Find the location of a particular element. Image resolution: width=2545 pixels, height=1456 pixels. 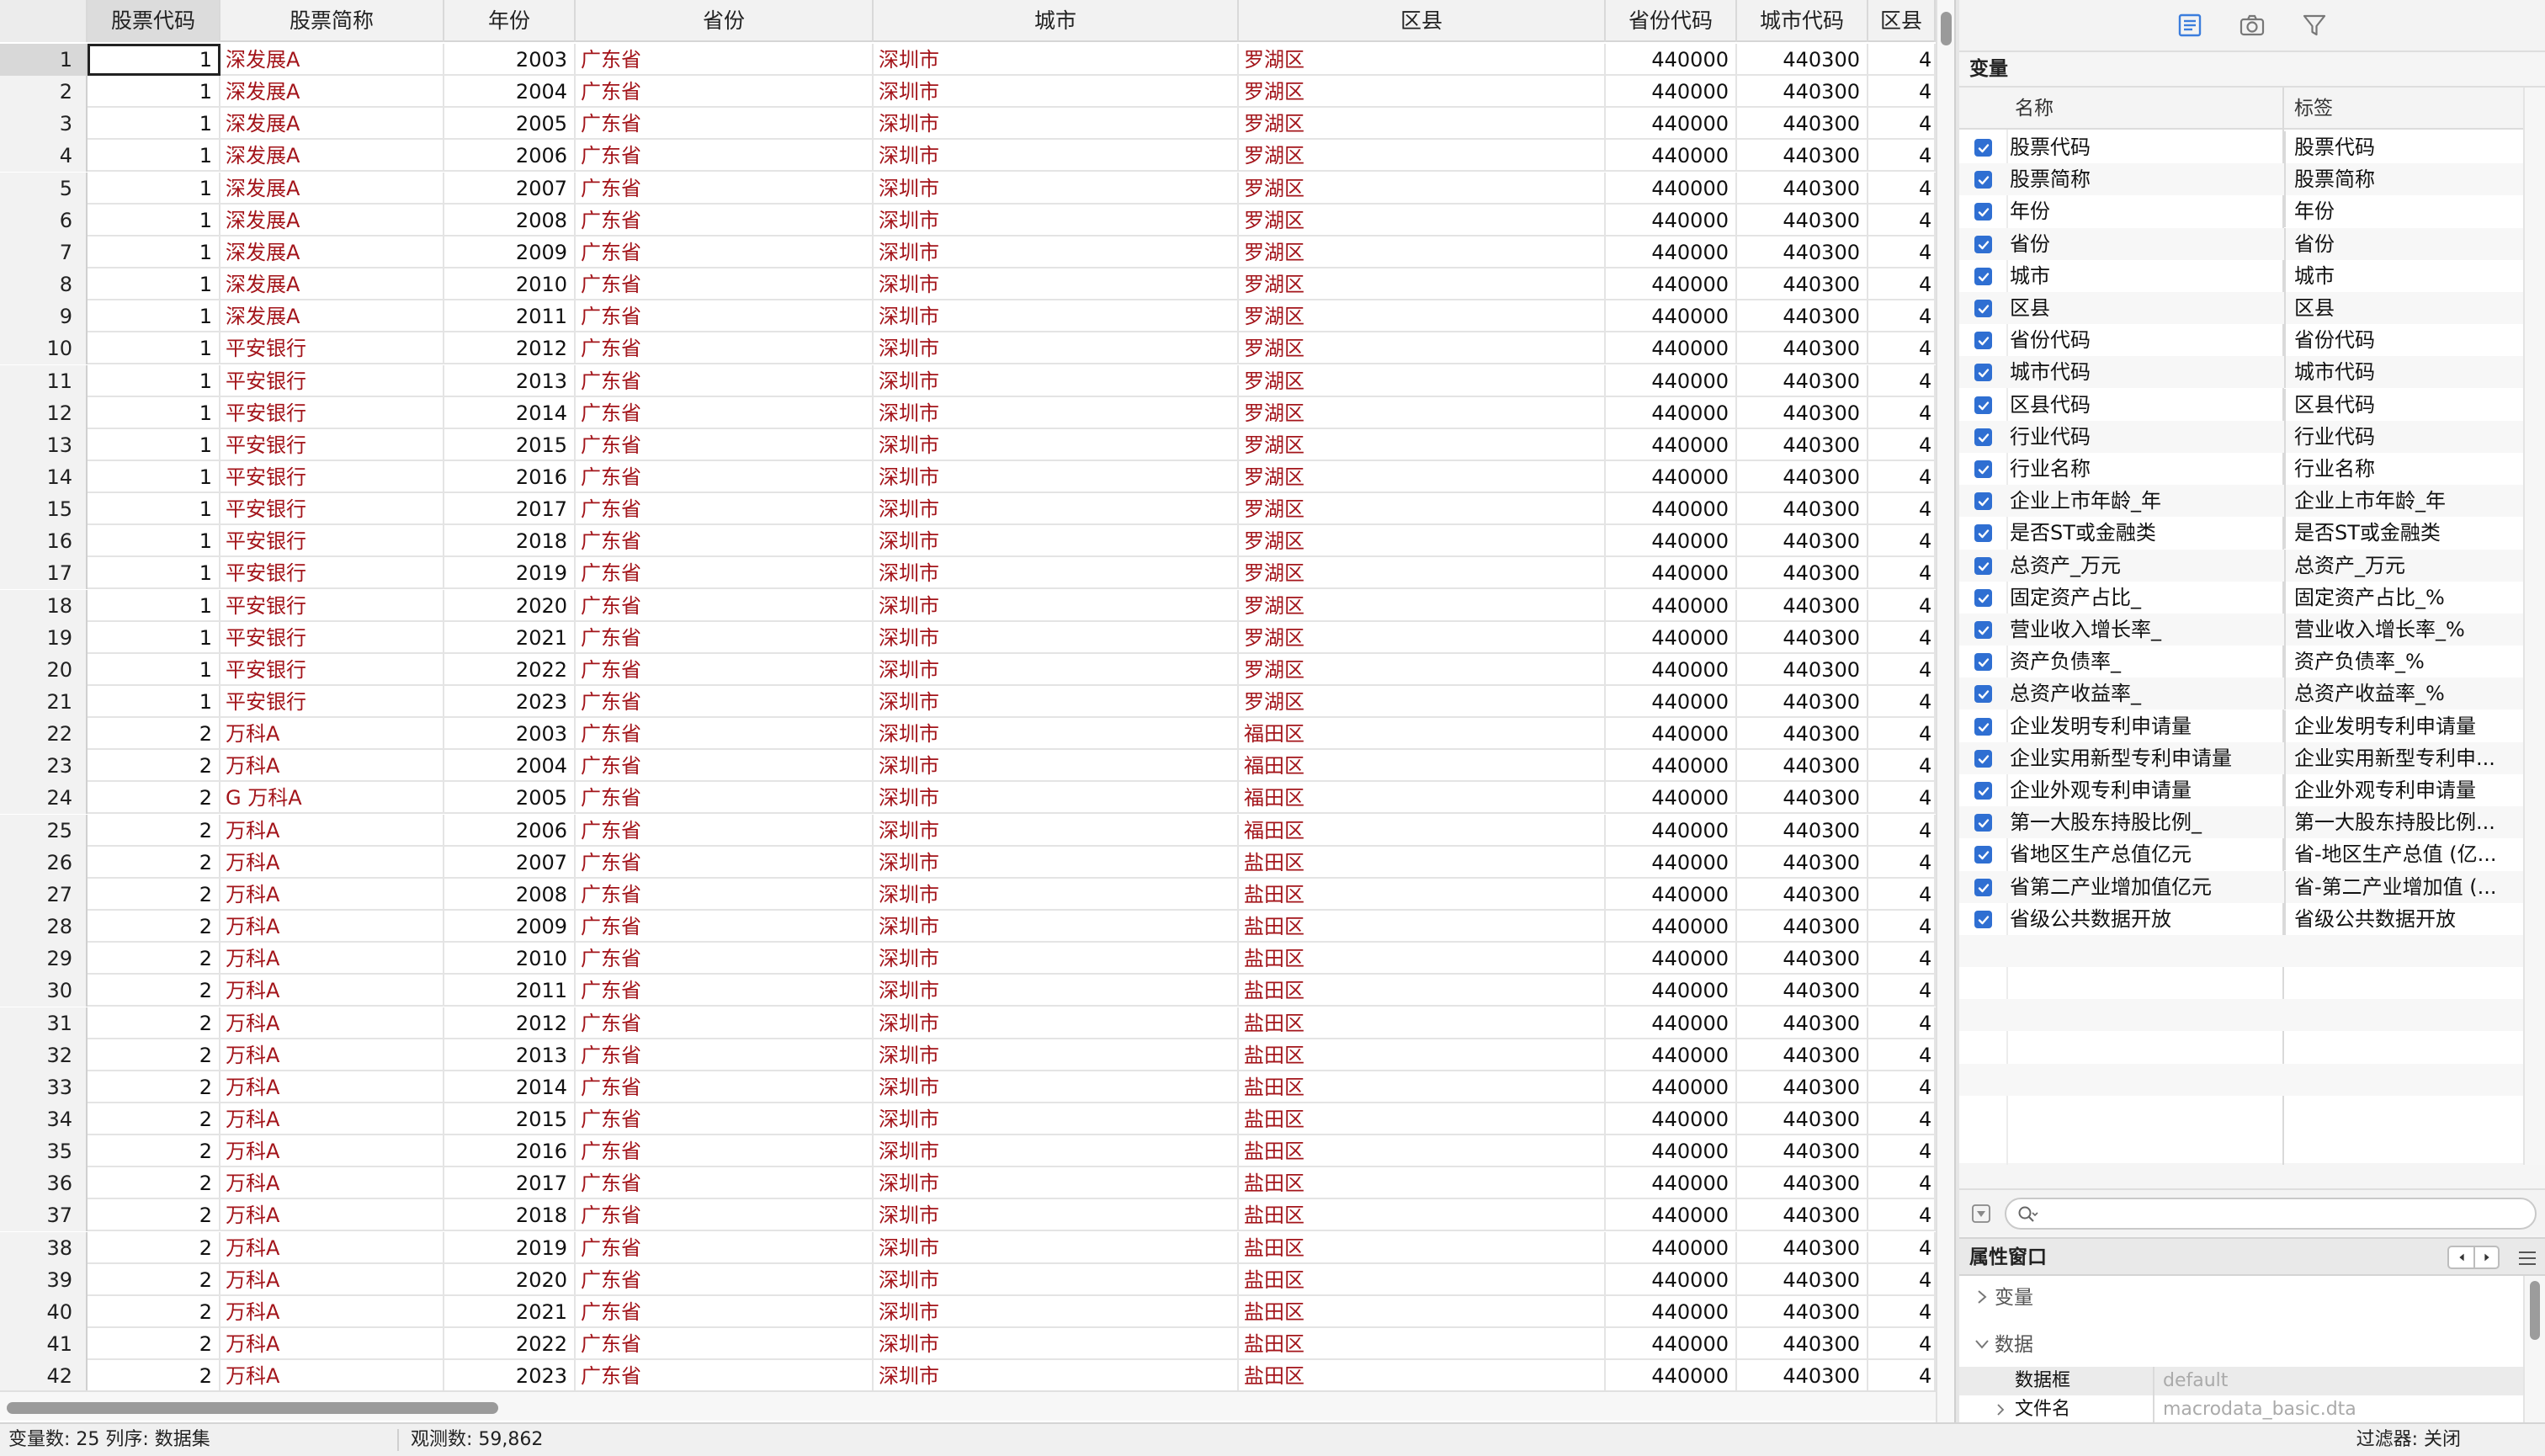

row-number: 20 is located at coordinates (44, 670).